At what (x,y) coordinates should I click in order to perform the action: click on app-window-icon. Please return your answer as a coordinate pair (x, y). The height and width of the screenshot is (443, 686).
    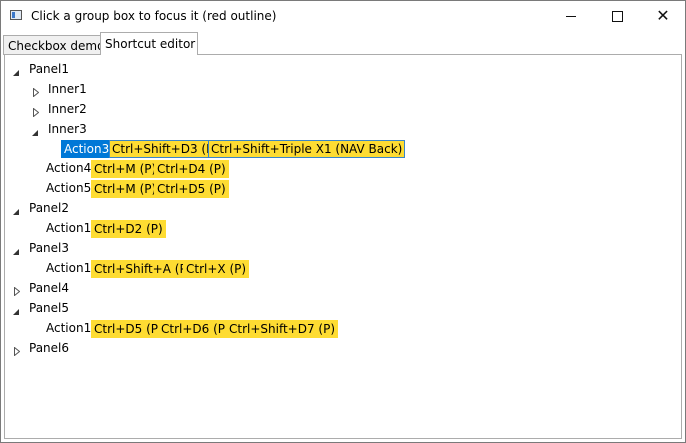
    Looking at the image, I should click on (16, 15).